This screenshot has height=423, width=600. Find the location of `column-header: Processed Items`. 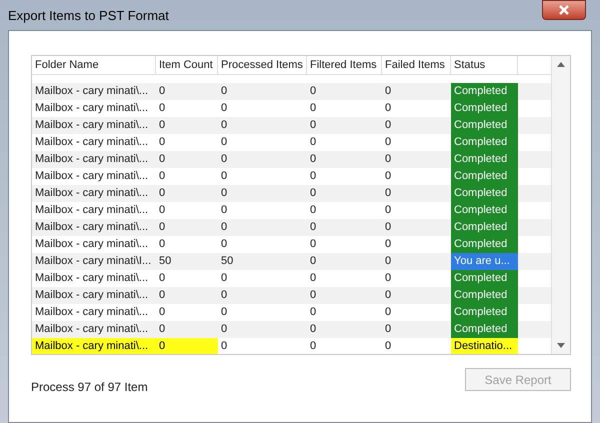

column-header: Processed Items is located at coordinates (262, 65).